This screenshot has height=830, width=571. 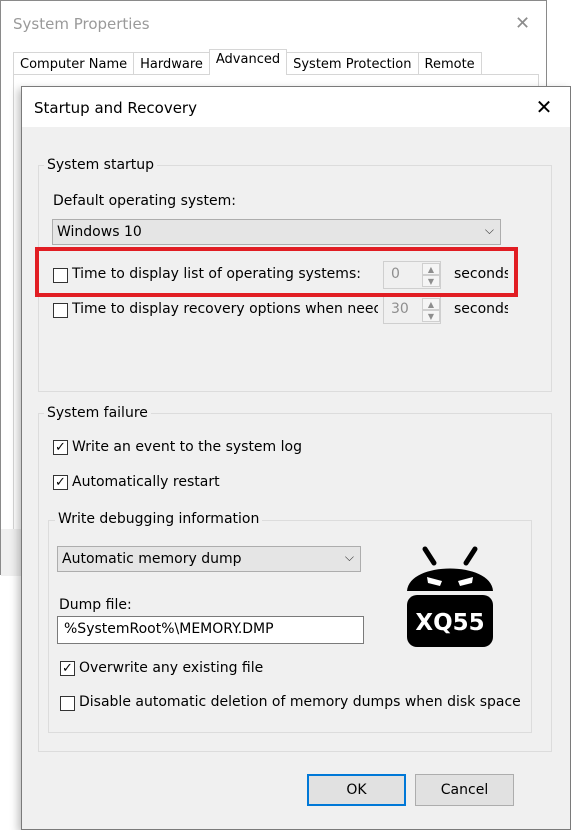 I want to click on ok-button: OK, so click(x=356, y=790).